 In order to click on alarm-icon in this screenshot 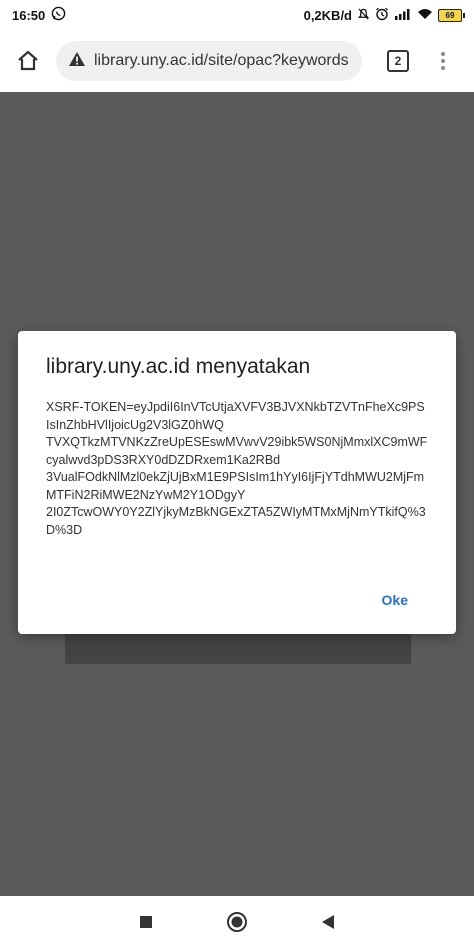, I will do `click(382, 15)`.